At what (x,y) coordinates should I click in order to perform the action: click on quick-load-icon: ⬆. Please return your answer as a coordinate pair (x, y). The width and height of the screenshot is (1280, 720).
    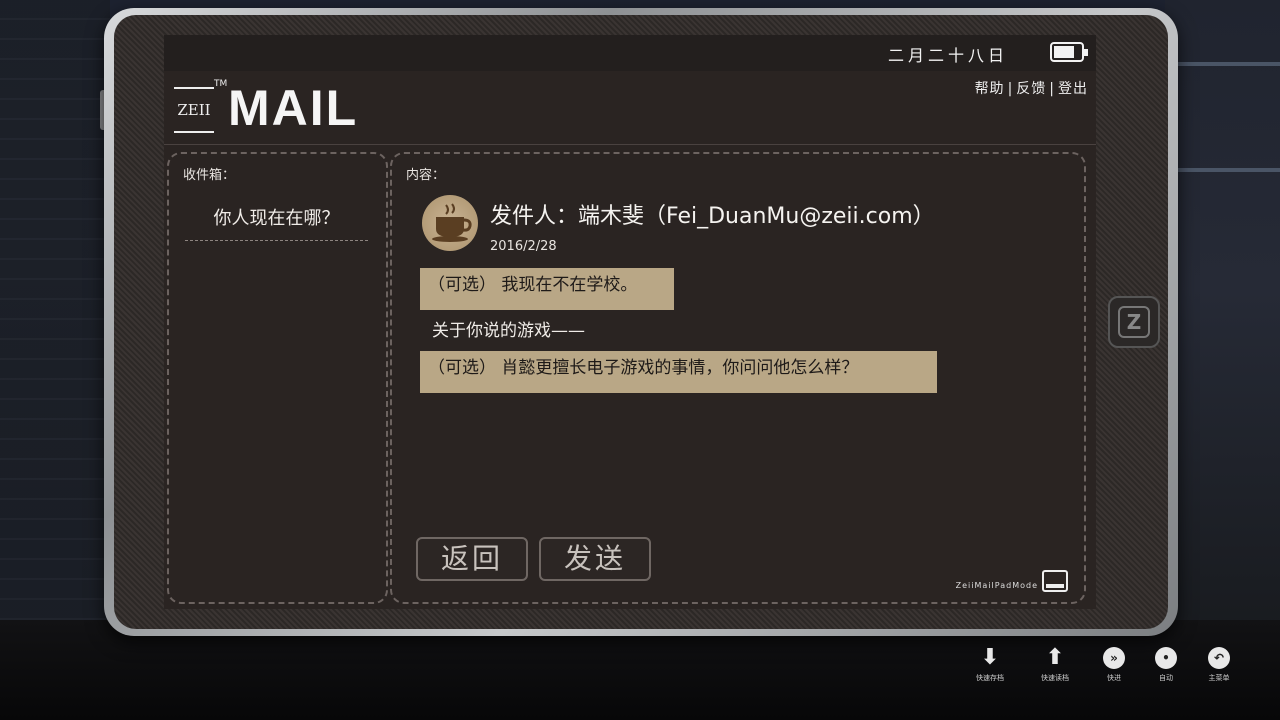
    Looking at the image, I should click on (1055, 657).